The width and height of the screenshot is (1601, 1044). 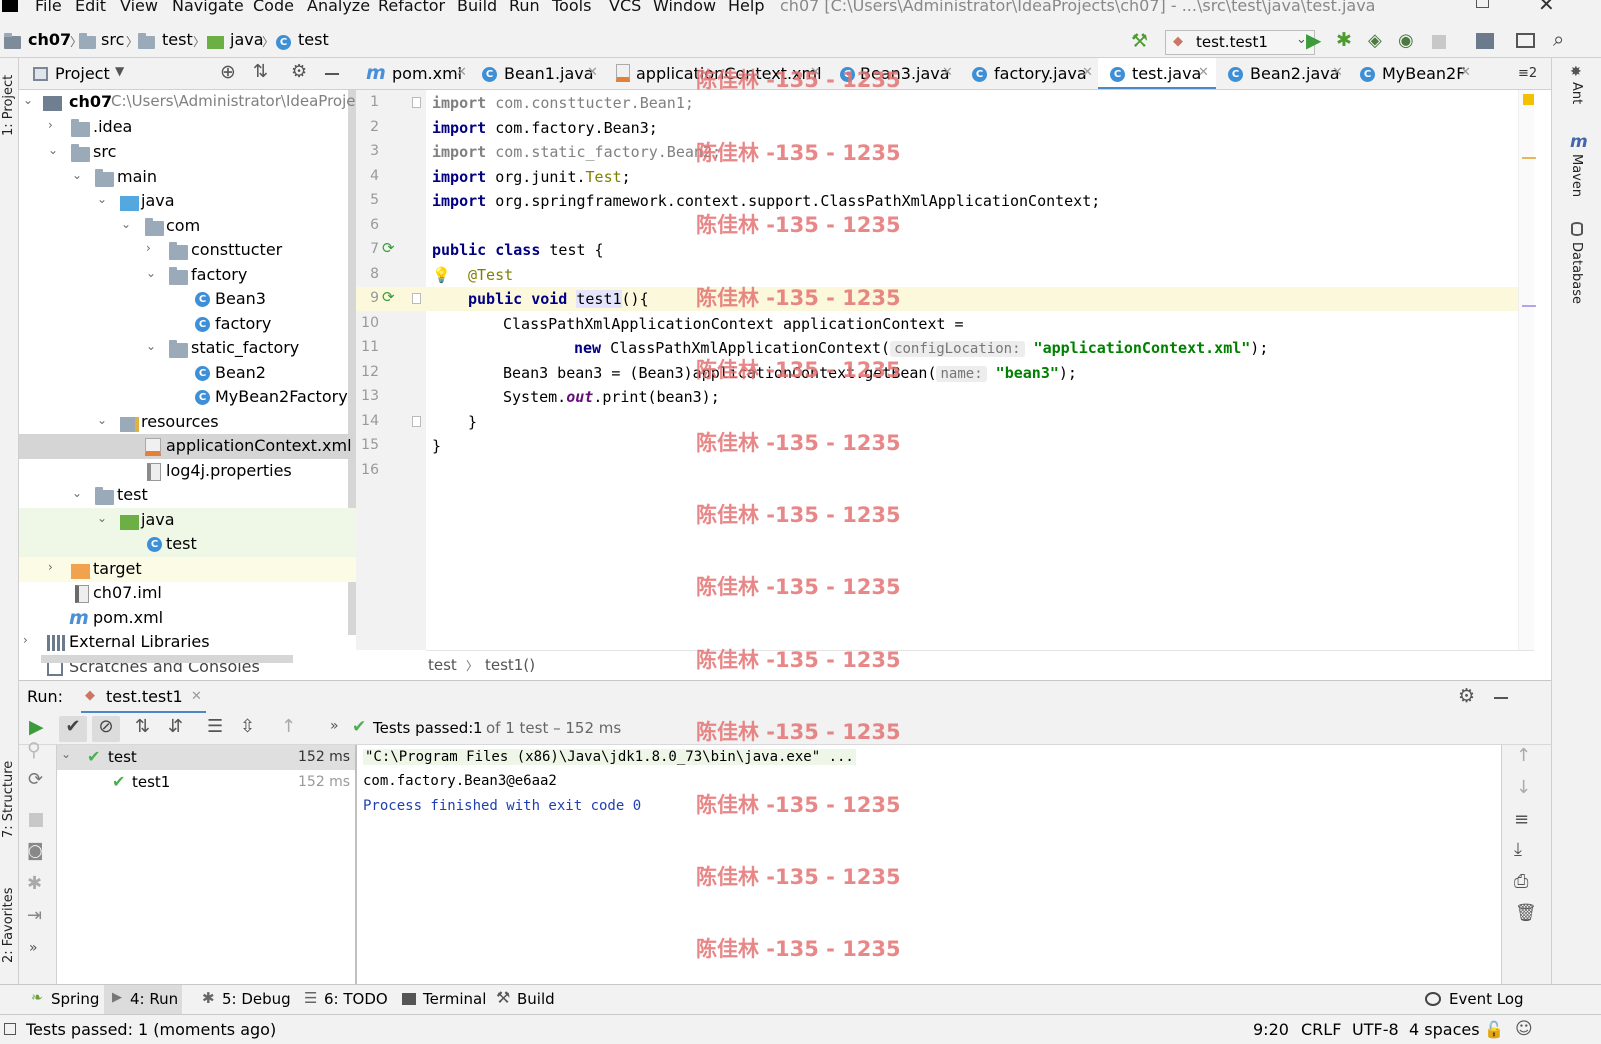 What do you see at coordinates (1139, 41) in the screenshot?
I see `build-hammer-icon: ⚒` at bounding box center [1139, 41].